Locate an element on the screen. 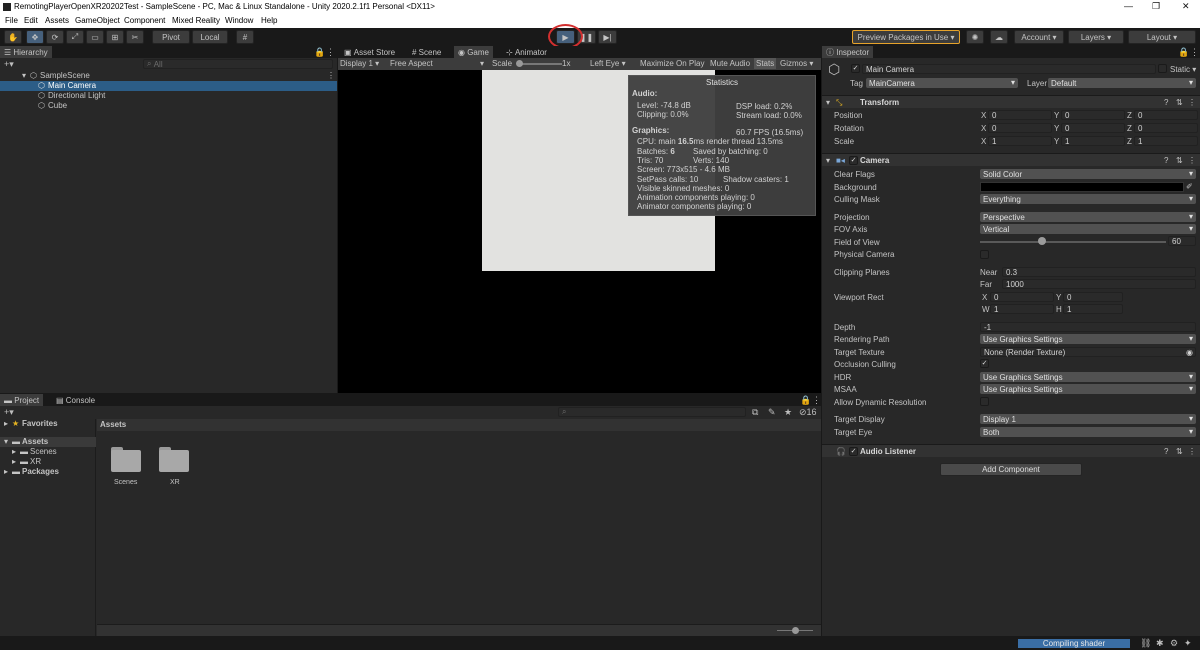 The width and height of the screenshot is (1200, 650). far-field: 1000 is located at coordinates (1099, 284).